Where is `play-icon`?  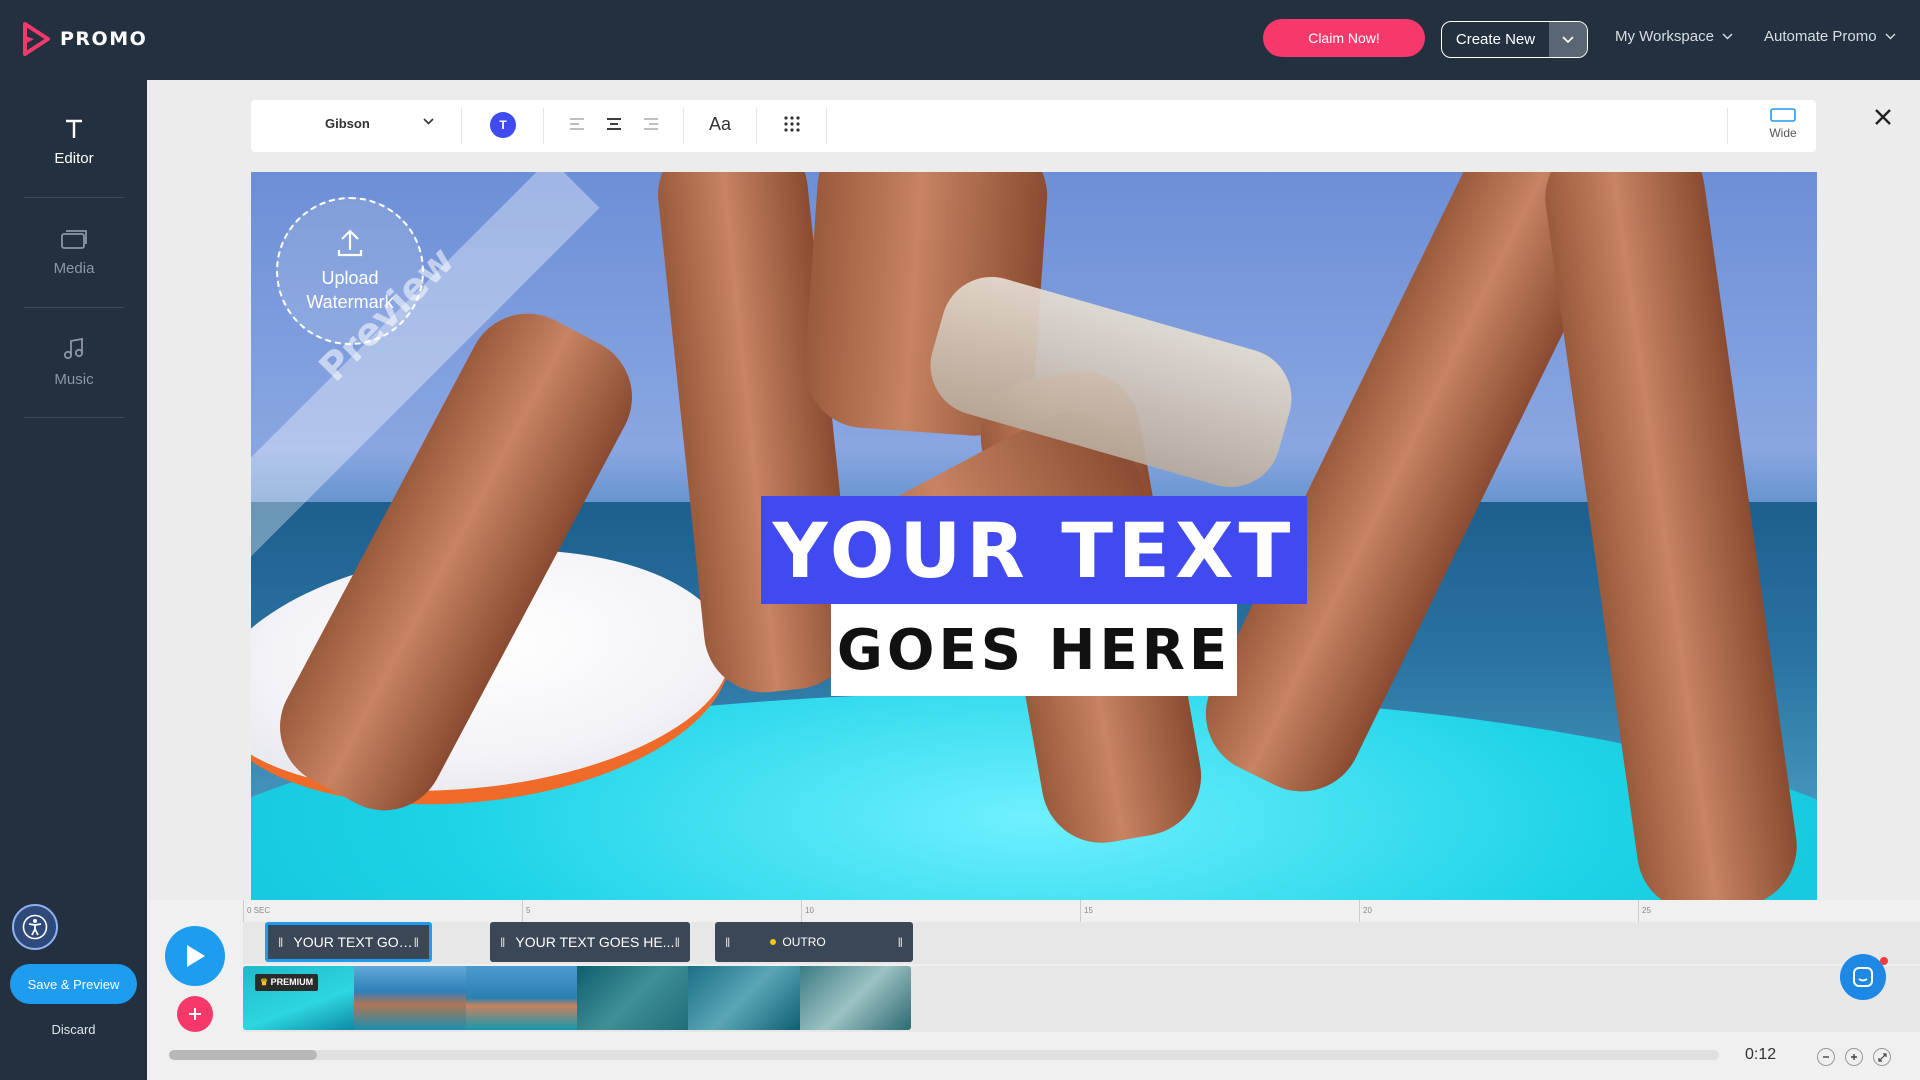
play-icon is located at coordinates (196, 956).